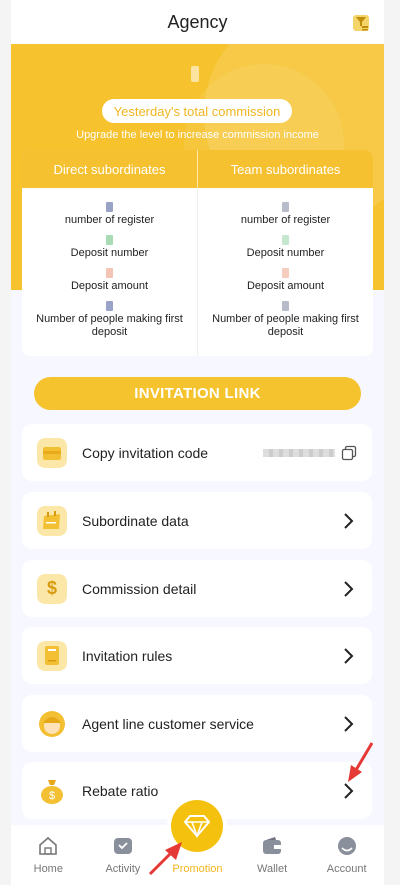  What do you see at coordinates (349, 453) in the screenshot?
I see `copy-icon` at bounding box center [349, 453].